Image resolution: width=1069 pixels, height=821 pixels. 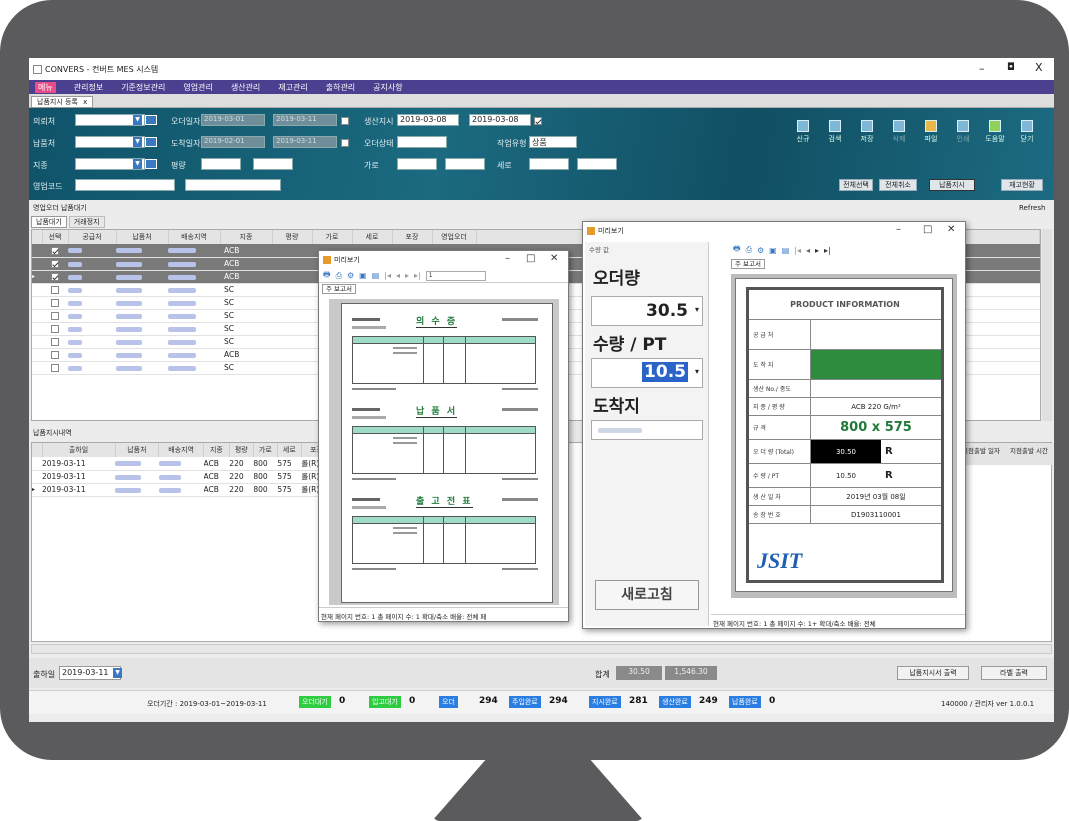 What do you see at coordinates (867, 132) in the screenshot?
I see `toolbar-save-button: 저장` at bounding box center [867, 132].